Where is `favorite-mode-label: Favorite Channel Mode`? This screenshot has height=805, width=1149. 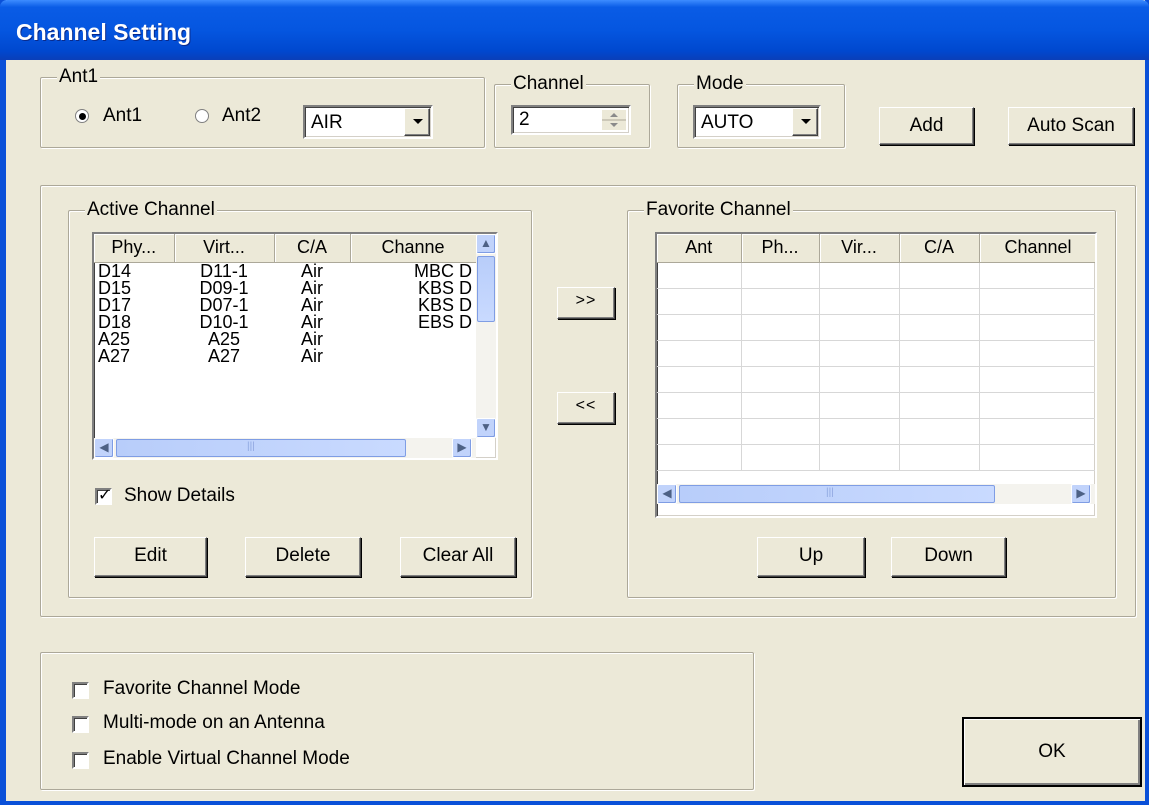
favorite-mode-label: Favorite Channel Mode is located at coordinates (202, 689).